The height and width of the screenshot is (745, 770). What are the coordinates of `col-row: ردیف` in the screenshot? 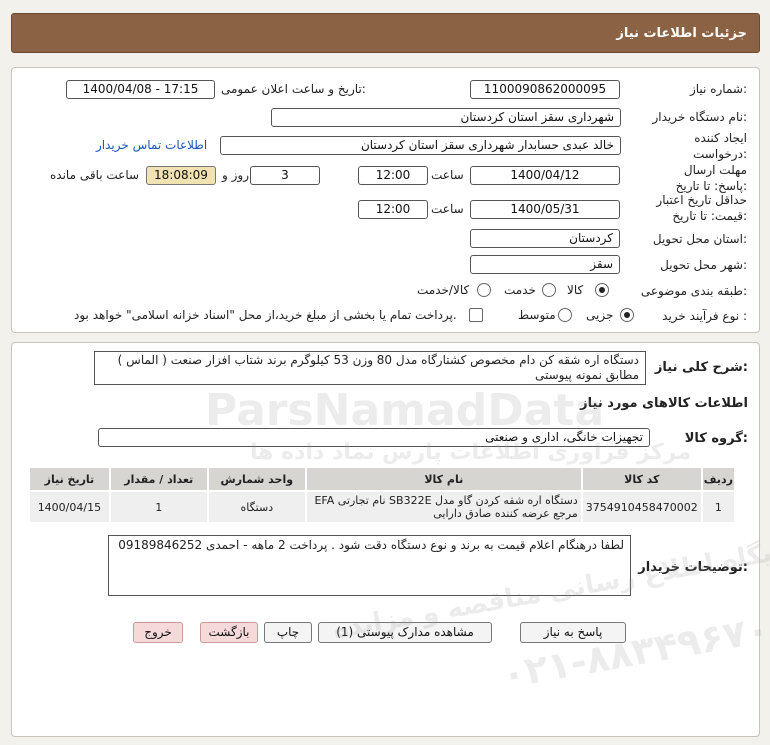 It's located at (718, 479).